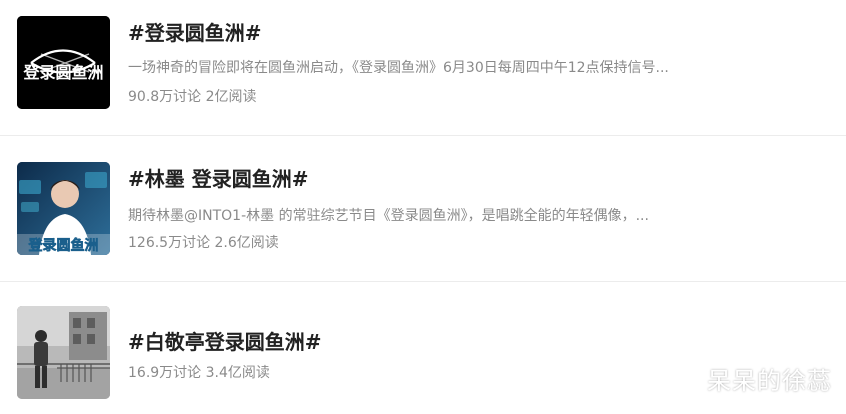  I want to click on topic-stats: 126.5万讨论 2.6亿阅读, so click(203, 243).